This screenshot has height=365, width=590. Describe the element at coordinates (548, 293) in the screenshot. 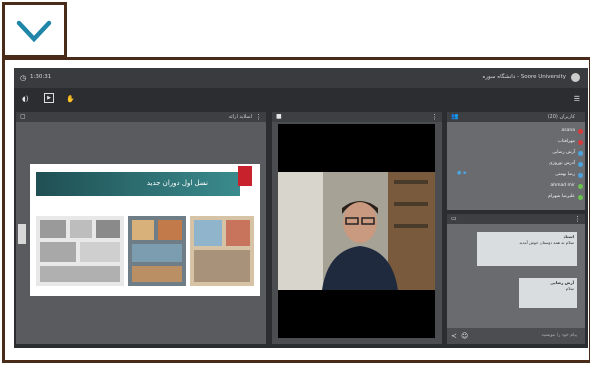

I see `chat-message: آرش رضایی سلام` at that location.